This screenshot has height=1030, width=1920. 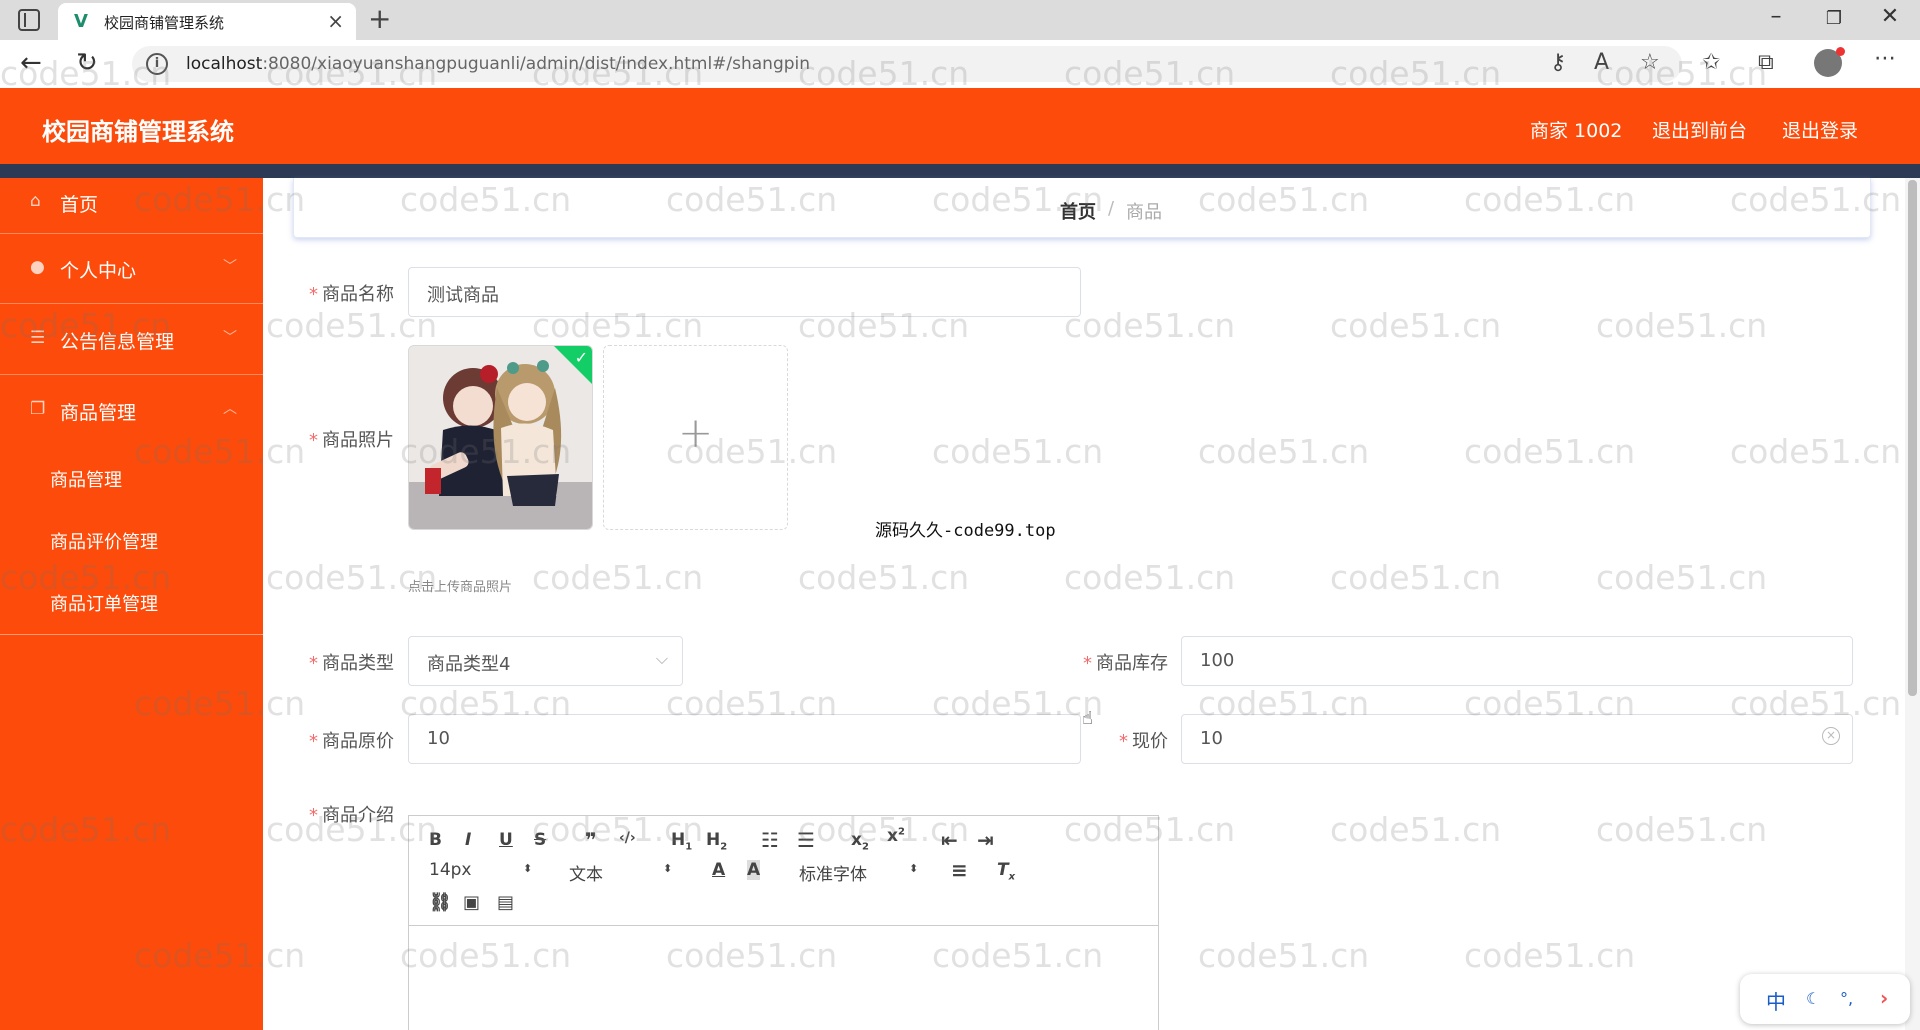 What do you see at coordinates (484, 870) in the screenshot?
I see `font-size-select: 14px ⬍` at bounding box center [484, 870].